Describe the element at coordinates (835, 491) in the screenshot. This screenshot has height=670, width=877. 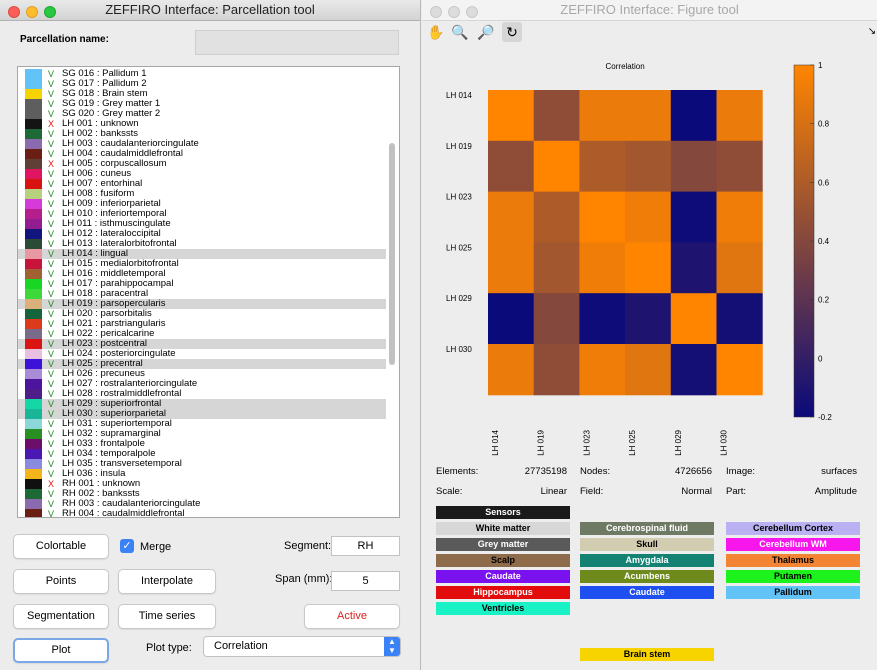
I see `part-value: Amplitude` at that location.